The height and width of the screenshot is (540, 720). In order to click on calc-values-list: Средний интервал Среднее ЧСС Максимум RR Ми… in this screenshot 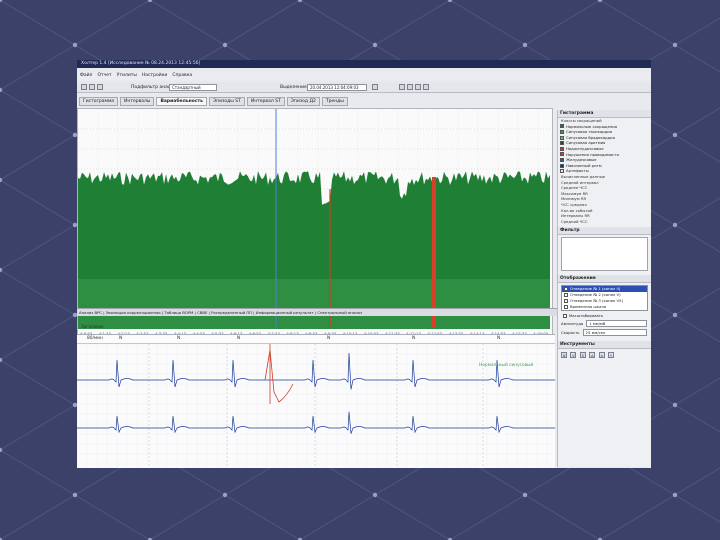, I will do `click(604, 202)`.